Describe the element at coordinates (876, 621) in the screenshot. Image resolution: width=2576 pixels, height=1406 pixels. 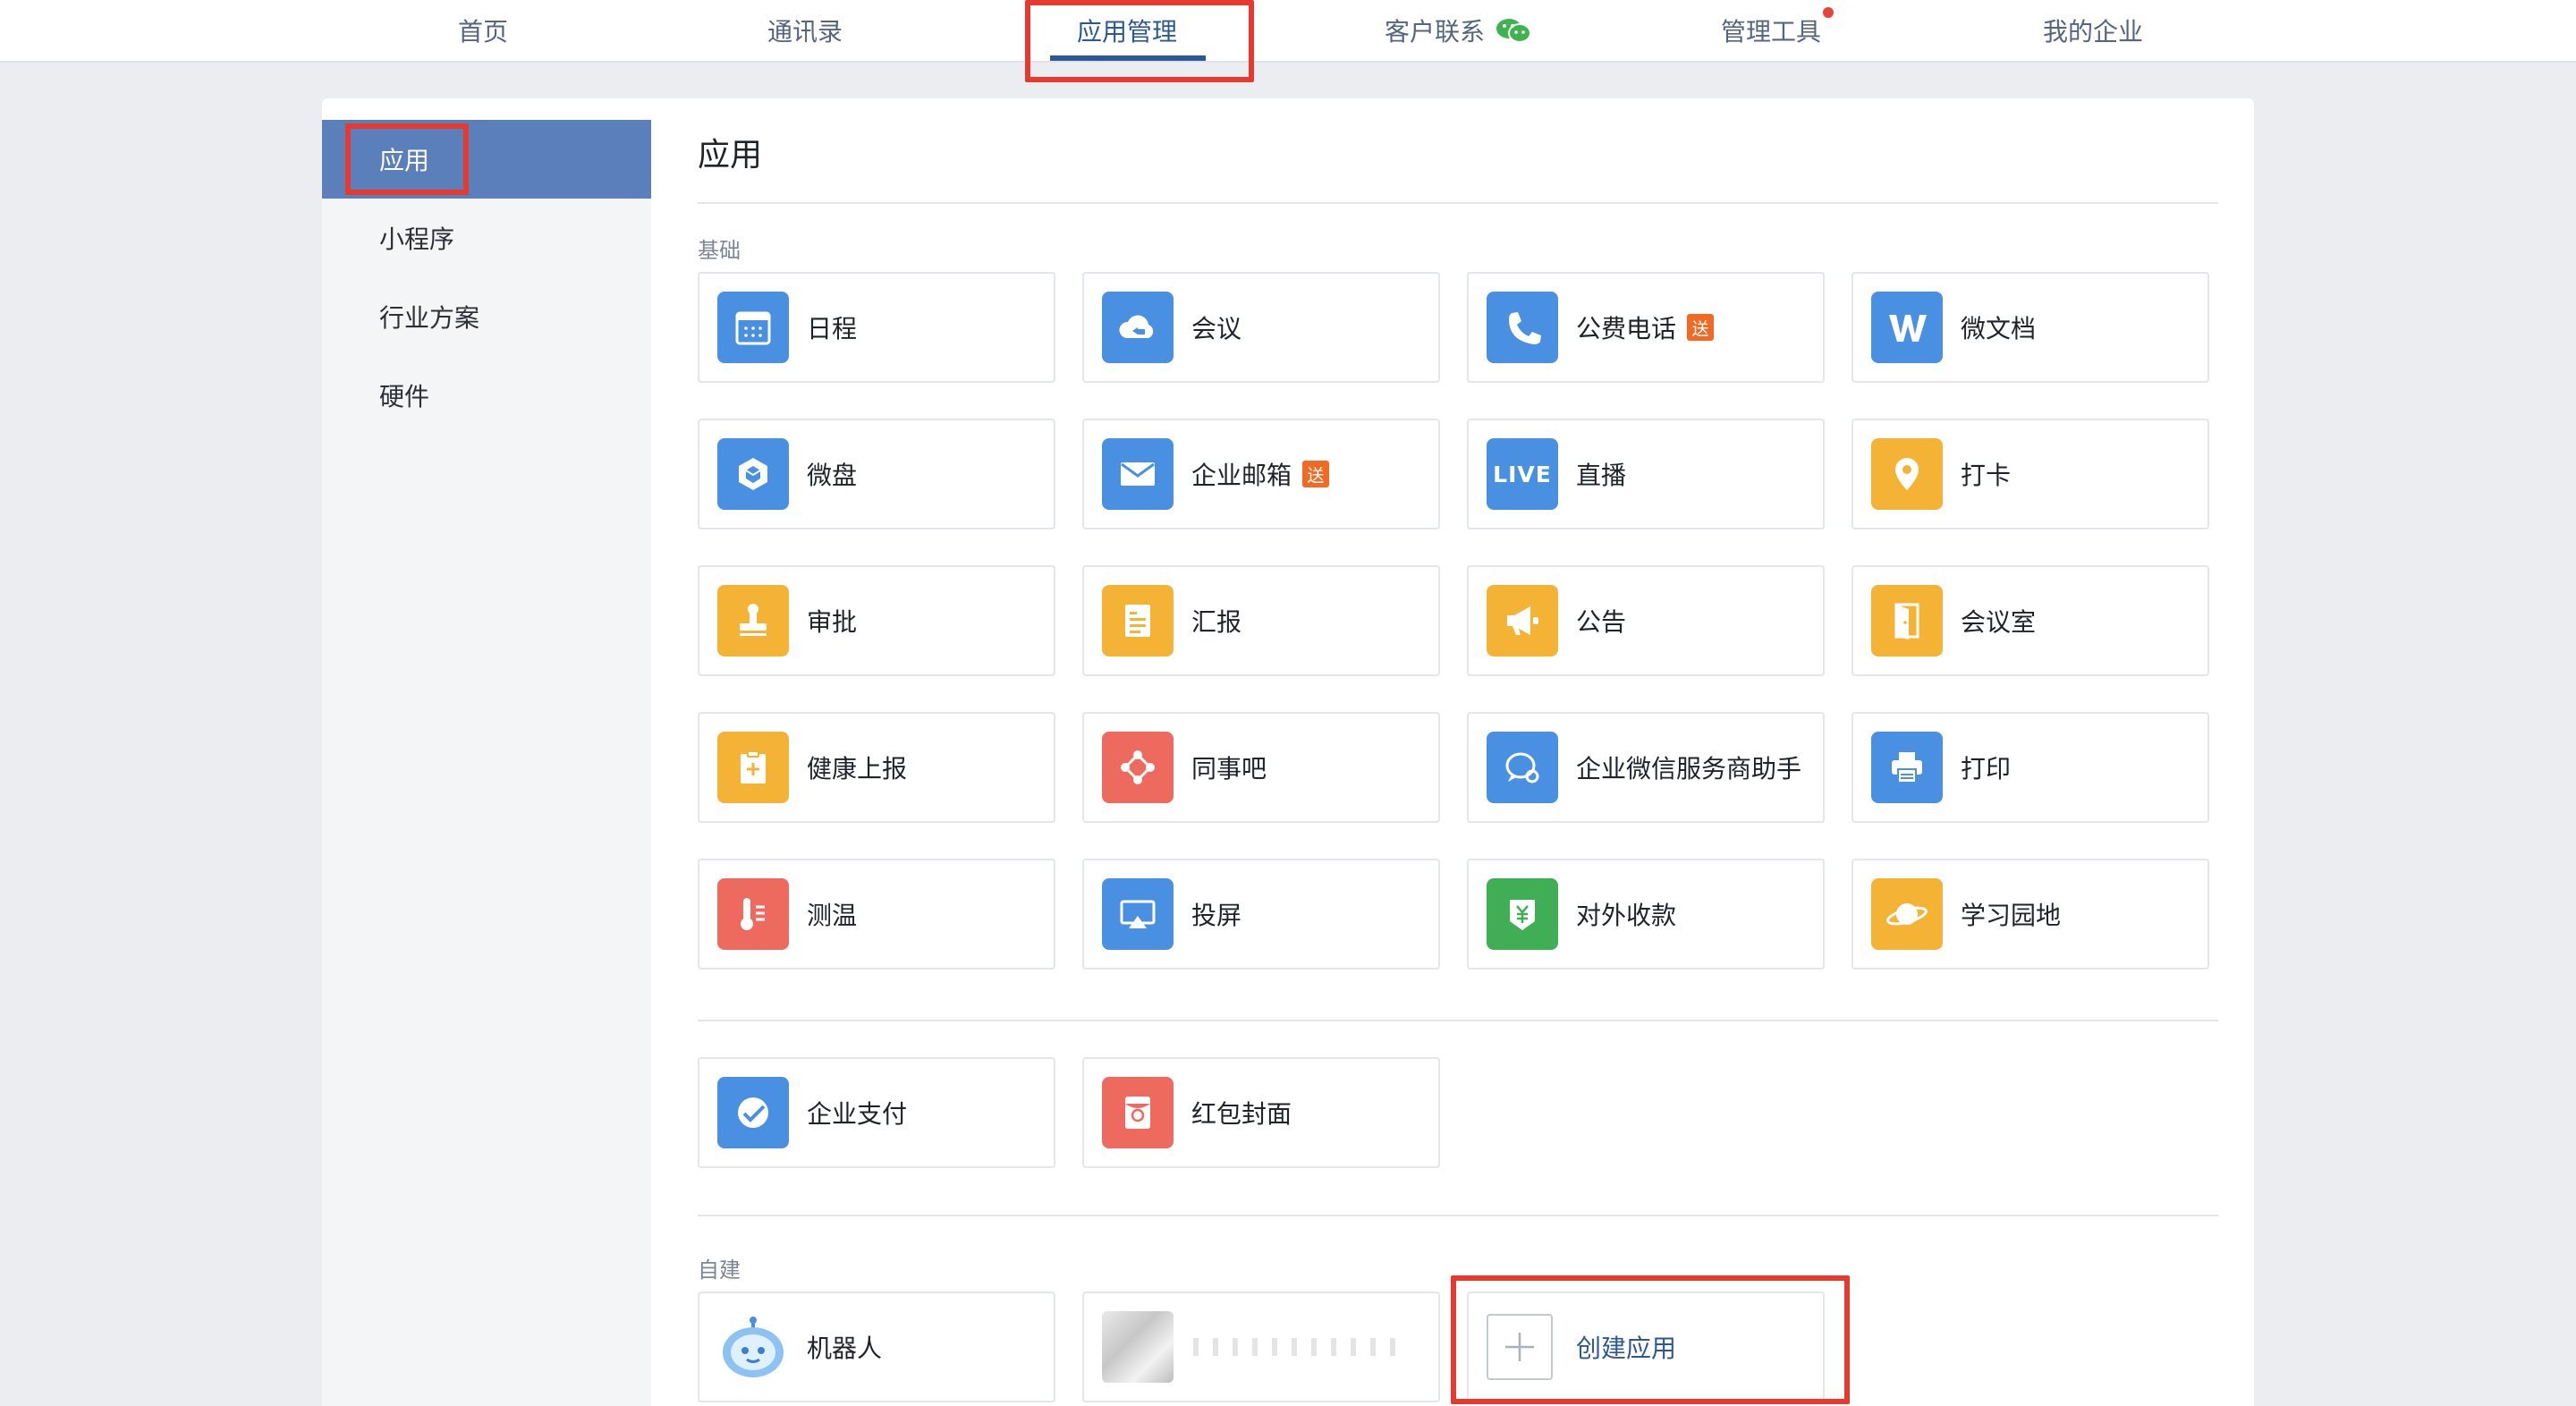
I see `app-tile-approval: 审批` at that location.